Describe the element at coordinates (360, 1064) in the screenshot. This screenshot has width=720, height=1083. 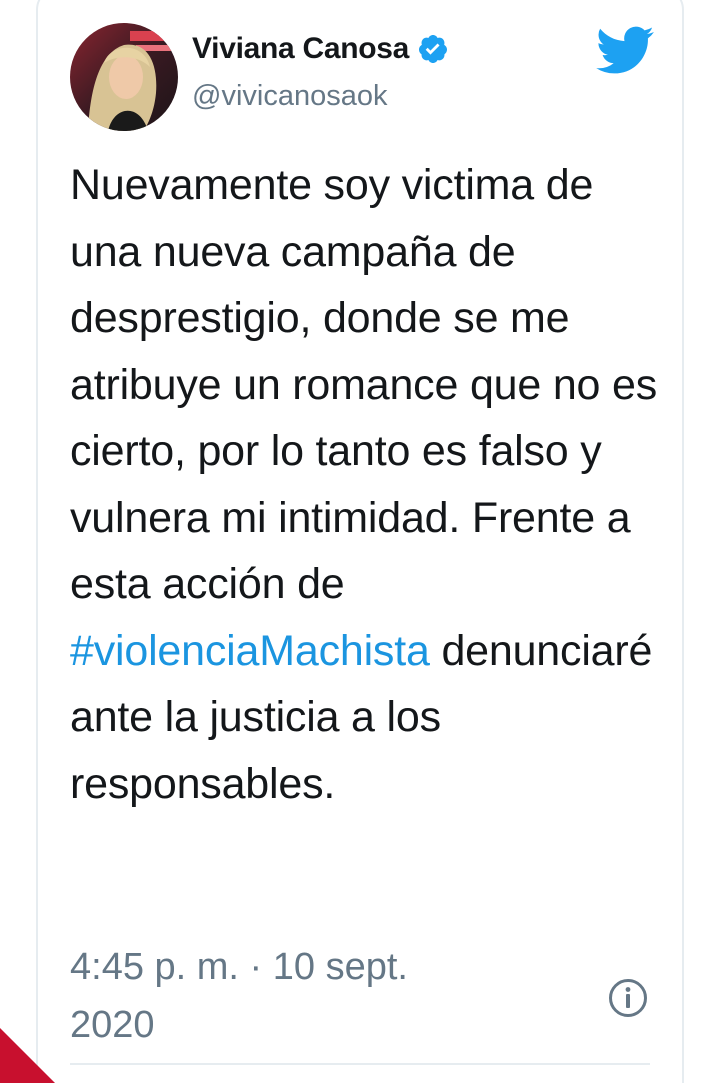
I see `divider` at that location.